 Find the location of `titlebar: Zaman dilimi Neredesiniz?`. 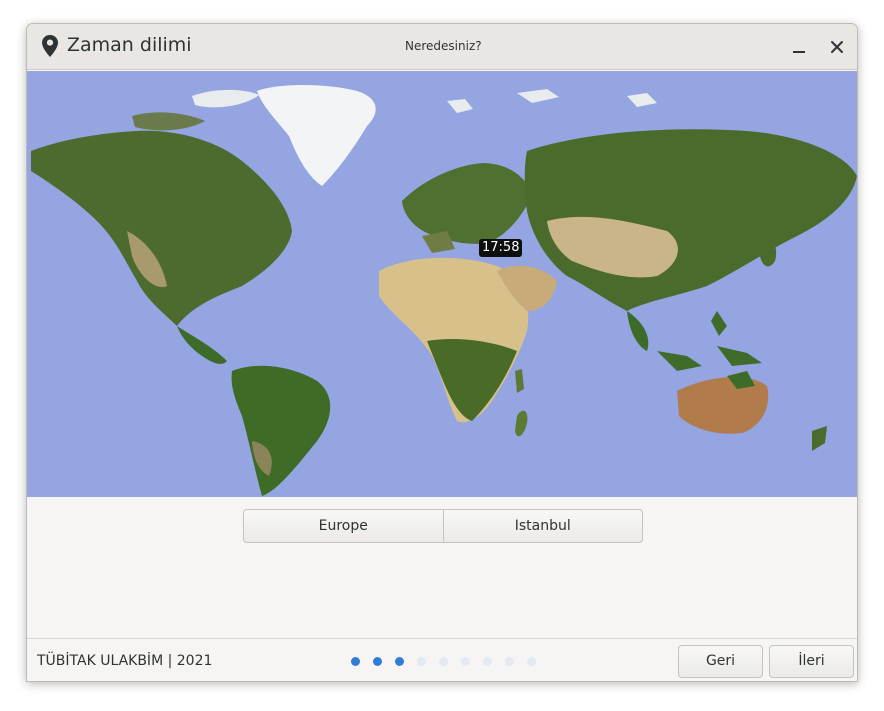

titlebar: Zaman dilimi Neredesiniz? is located at coordinates (442, 47).